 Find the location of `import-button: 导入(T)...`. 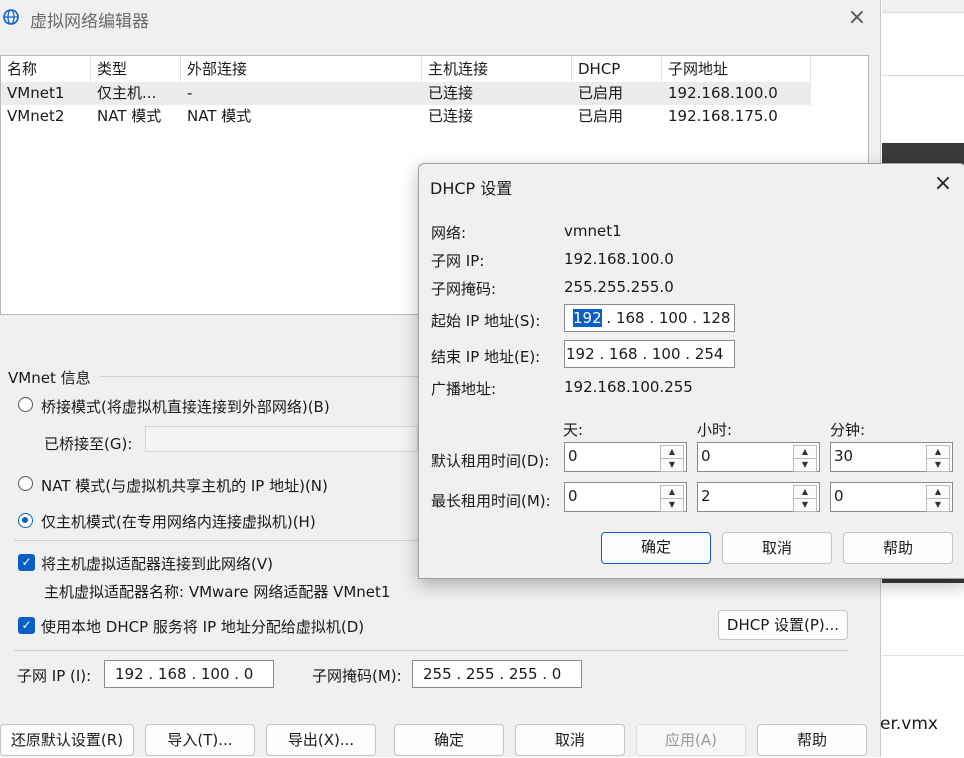

import-button: 导入(T)... is located at coordinates (200, 740).